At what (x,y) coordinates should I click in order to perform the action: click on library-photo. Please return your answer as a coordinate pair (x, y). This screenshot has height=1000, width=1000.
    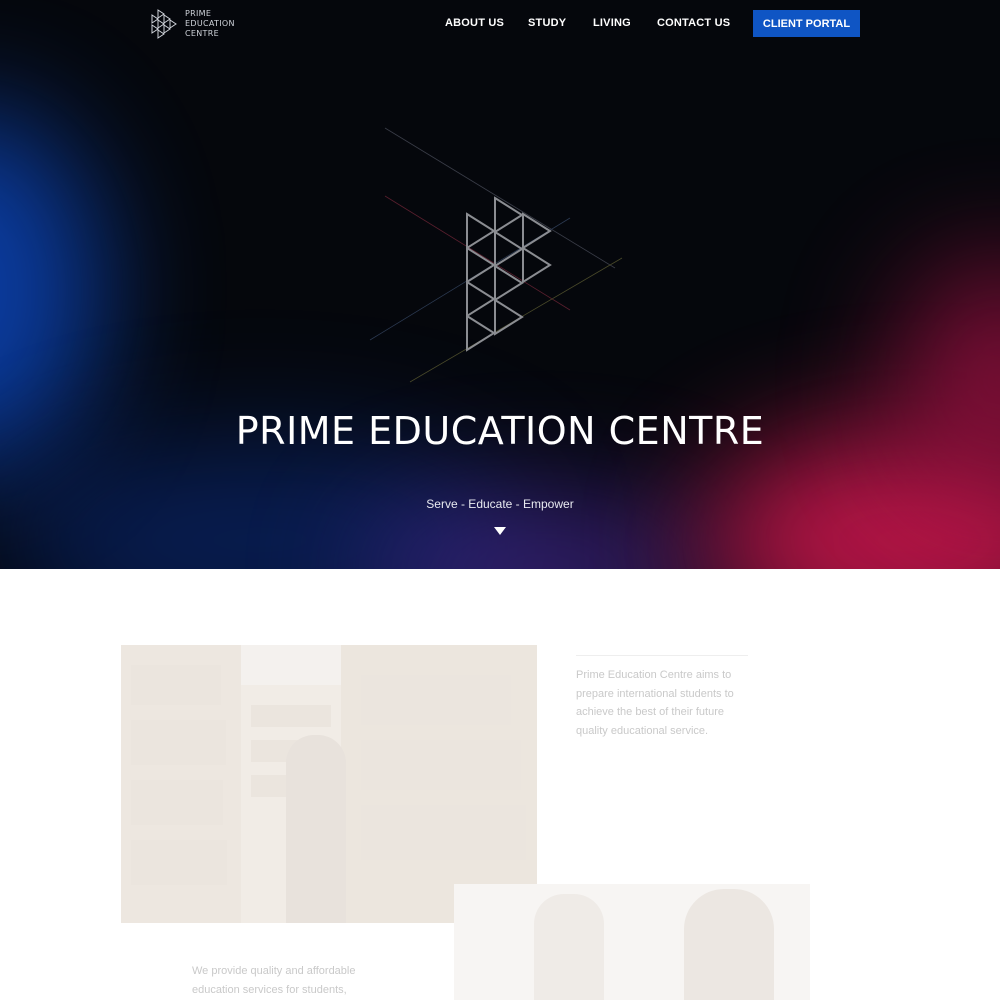
    Looking at the image, I should click on (329, 784).